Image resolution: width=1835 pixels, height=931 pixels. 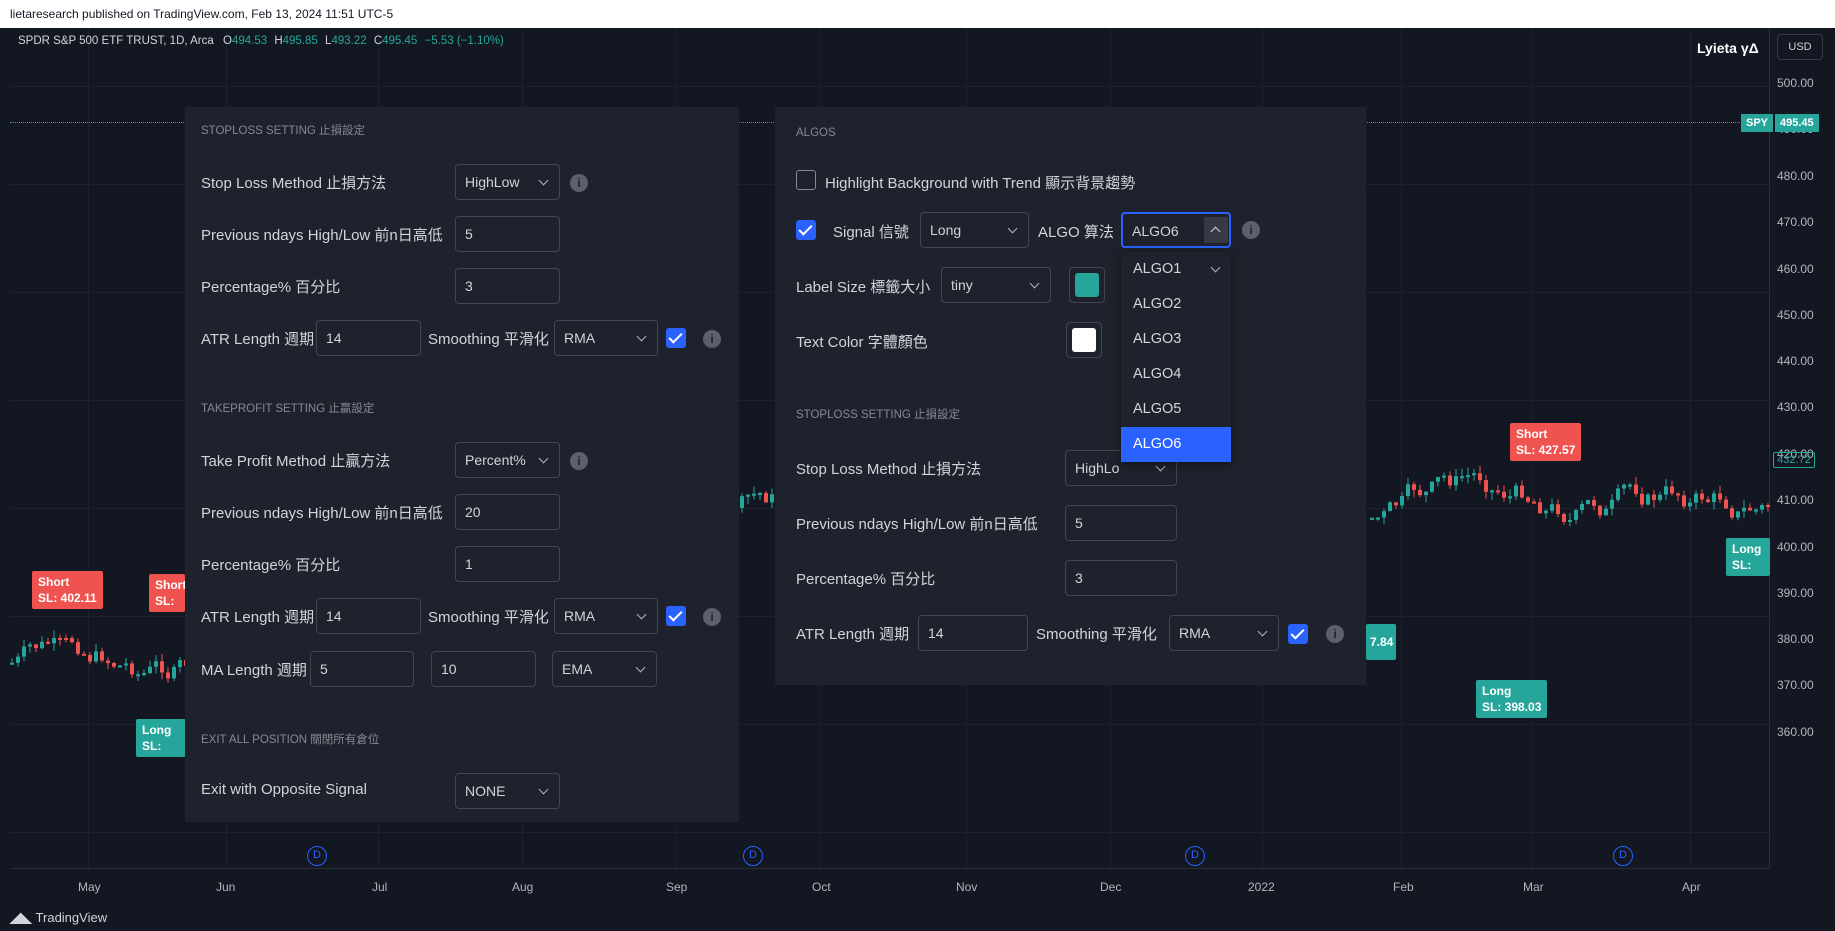 What do you see at coordinates (1794, 460) in the screenshot?
I see `current-price-label: 432.72` at bounding box center [1794, 460].